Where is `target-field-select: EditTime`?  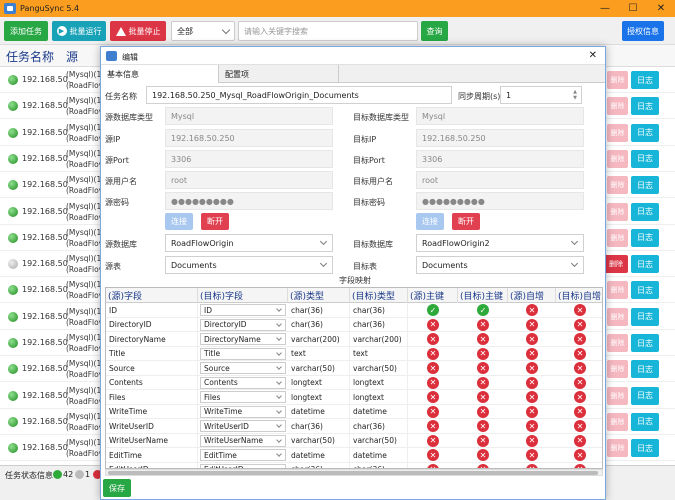
target-field-select: EditTime is located at coordinates (243, 455).